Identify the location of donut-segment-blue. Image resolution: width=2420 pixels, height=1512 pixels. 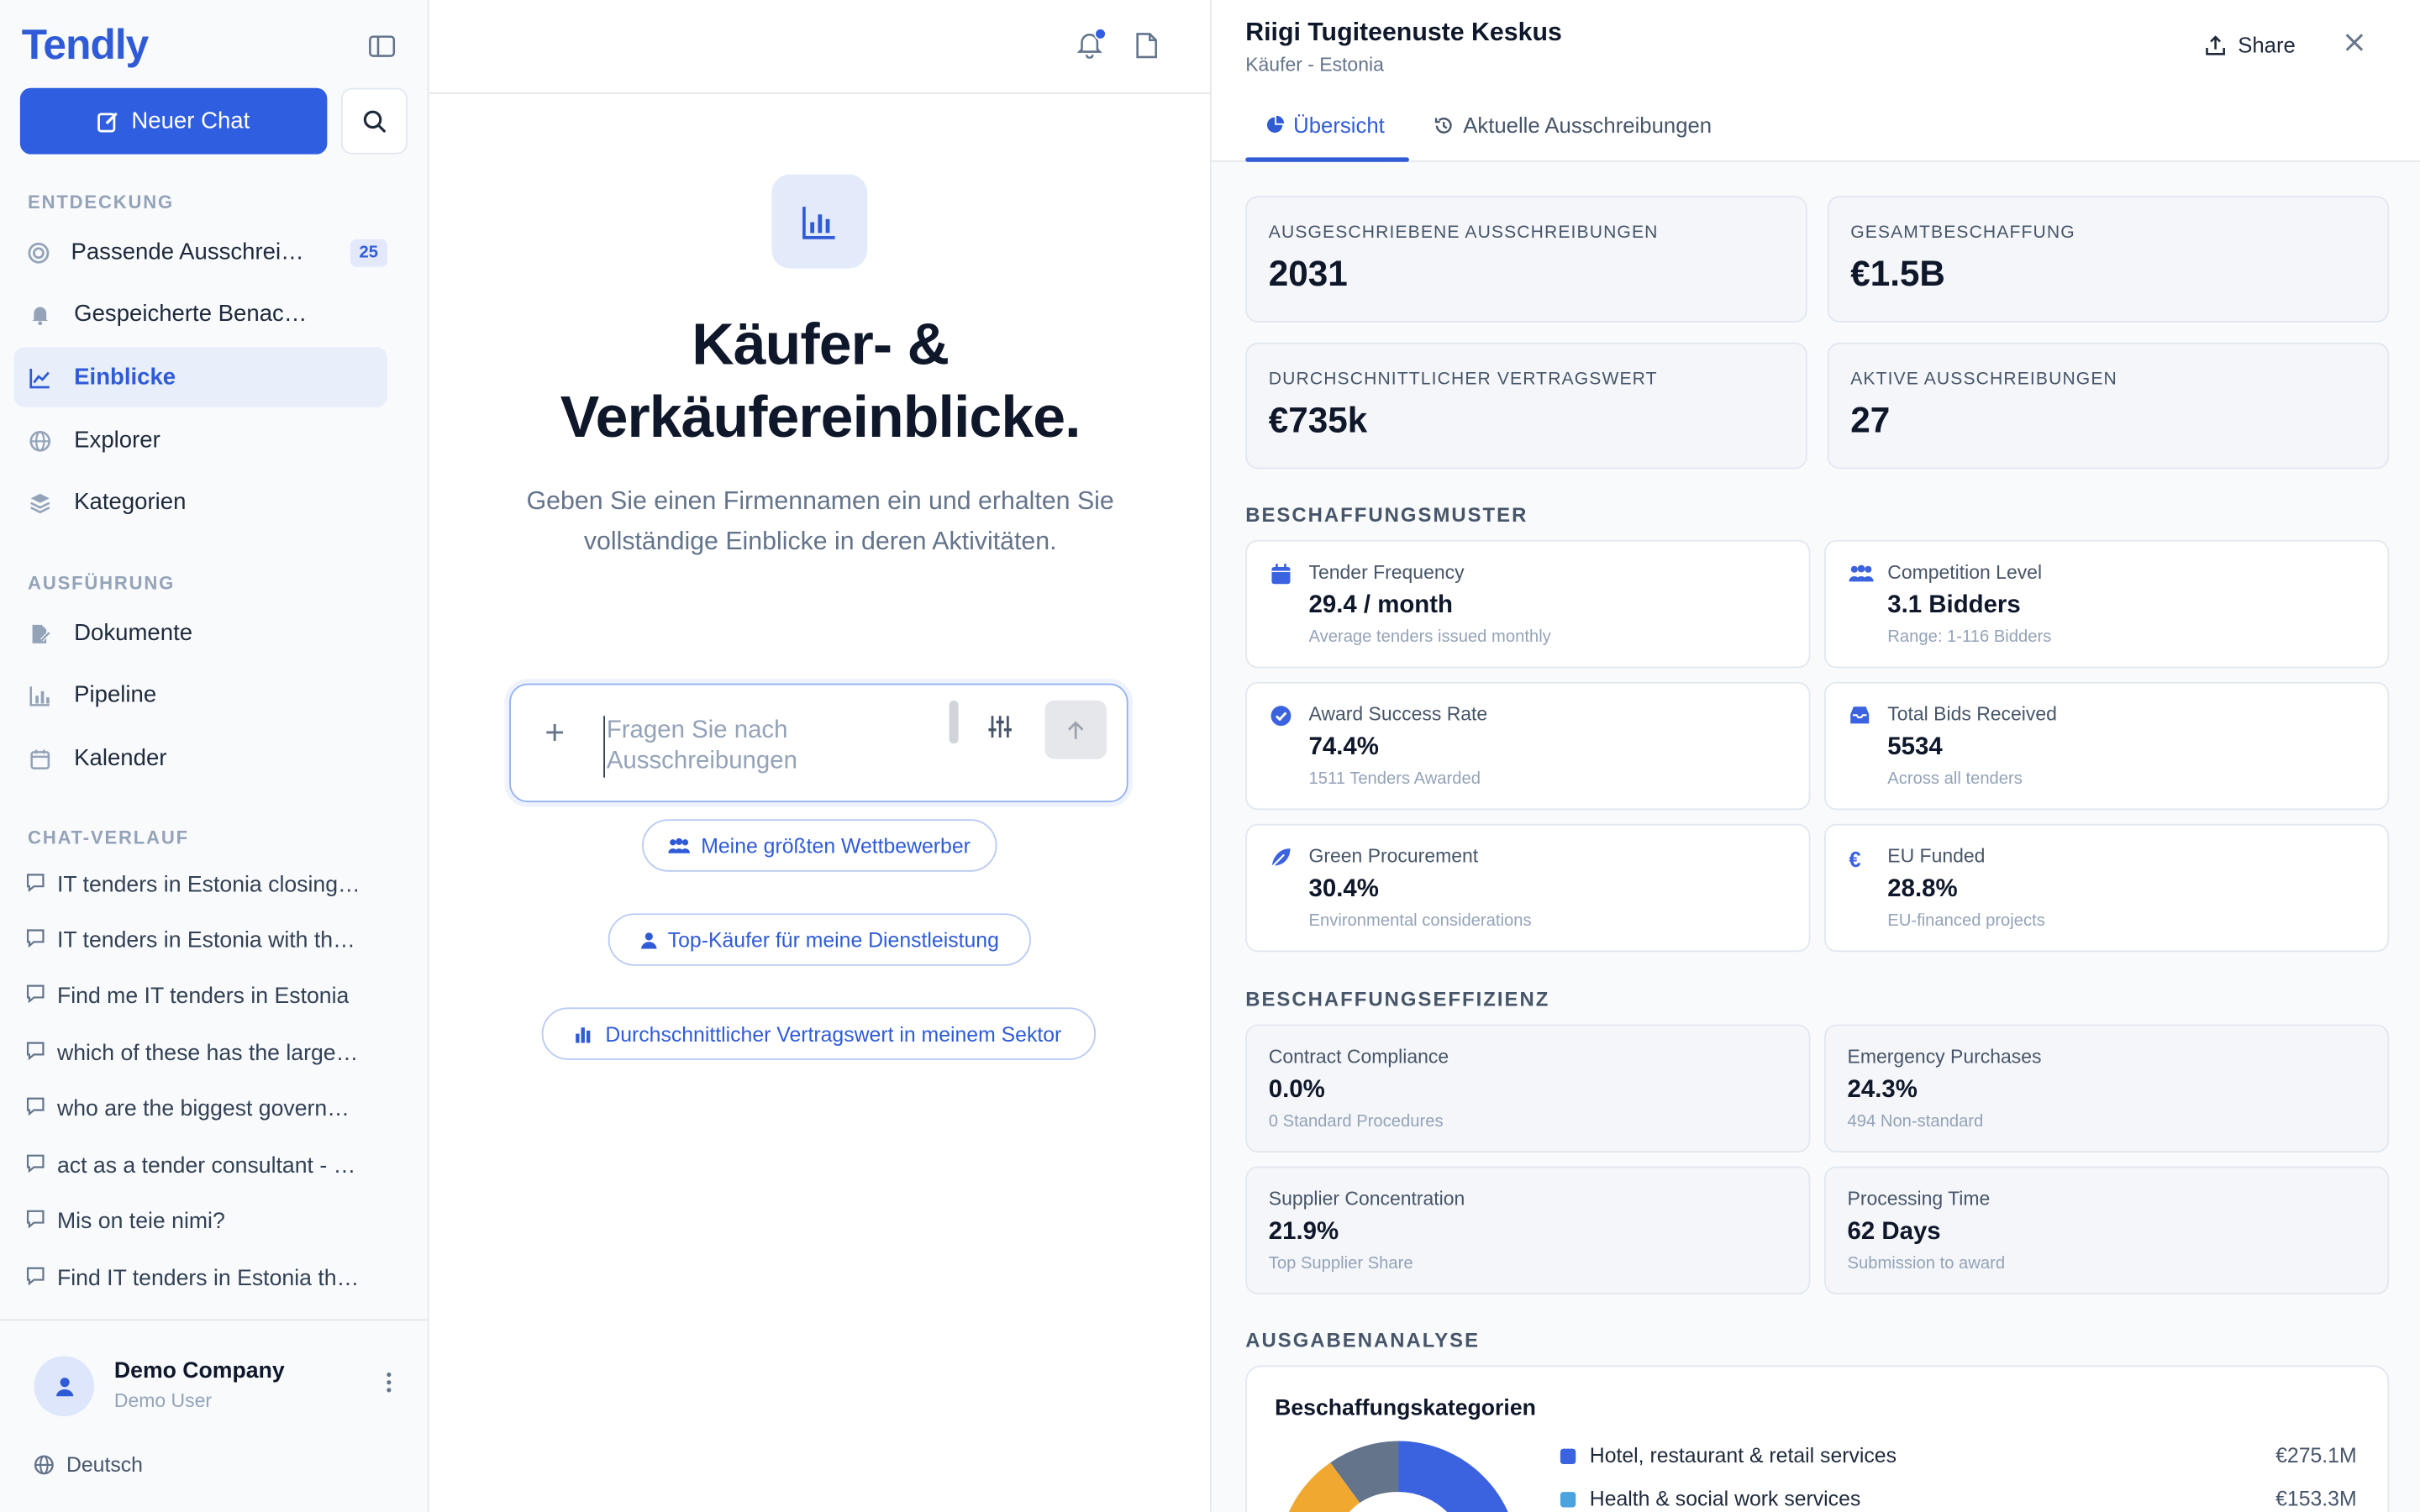
(1453, 1476).